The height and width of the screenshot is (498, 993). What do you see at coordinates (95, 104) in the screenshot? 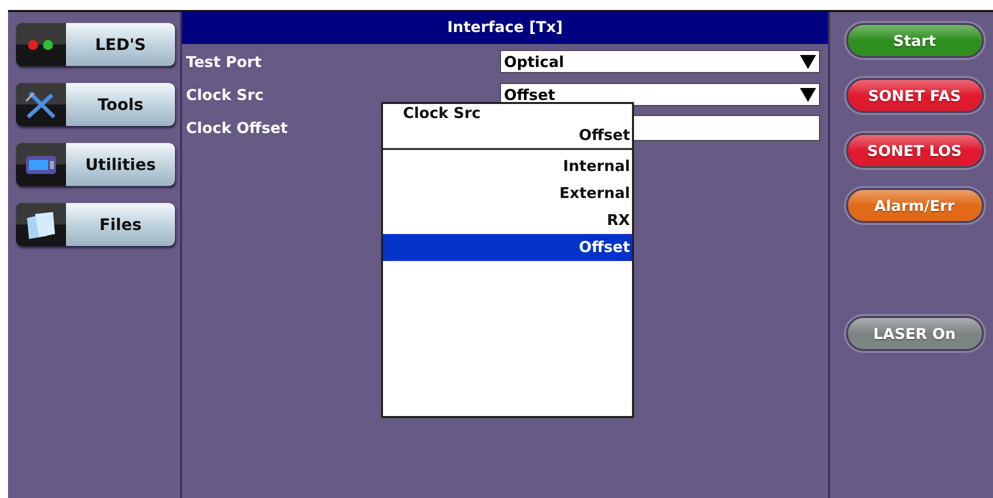
I see `sidebar-button: Tools` at bounding box center [95, 104].